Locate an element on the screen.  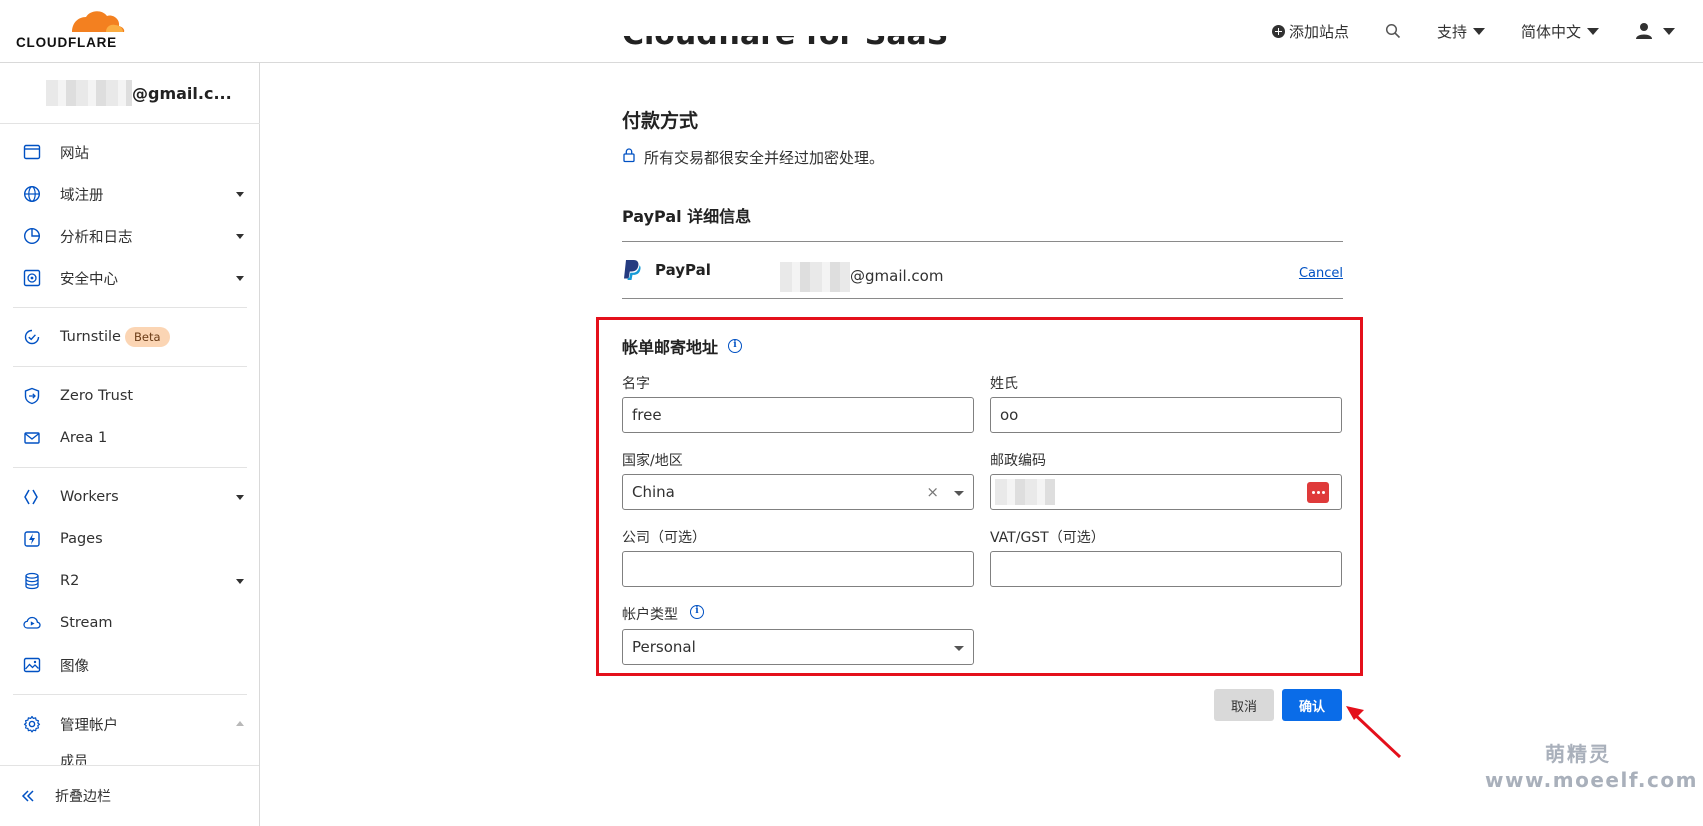
company-input is located at coordinates (798, 569).